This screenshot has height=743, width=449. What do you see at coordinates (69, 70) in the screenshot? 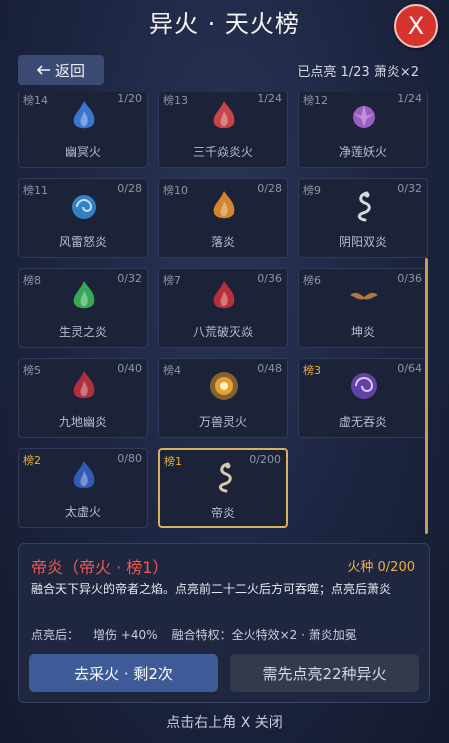
I see `back-label: 返回` at bounding box center [69, 70].